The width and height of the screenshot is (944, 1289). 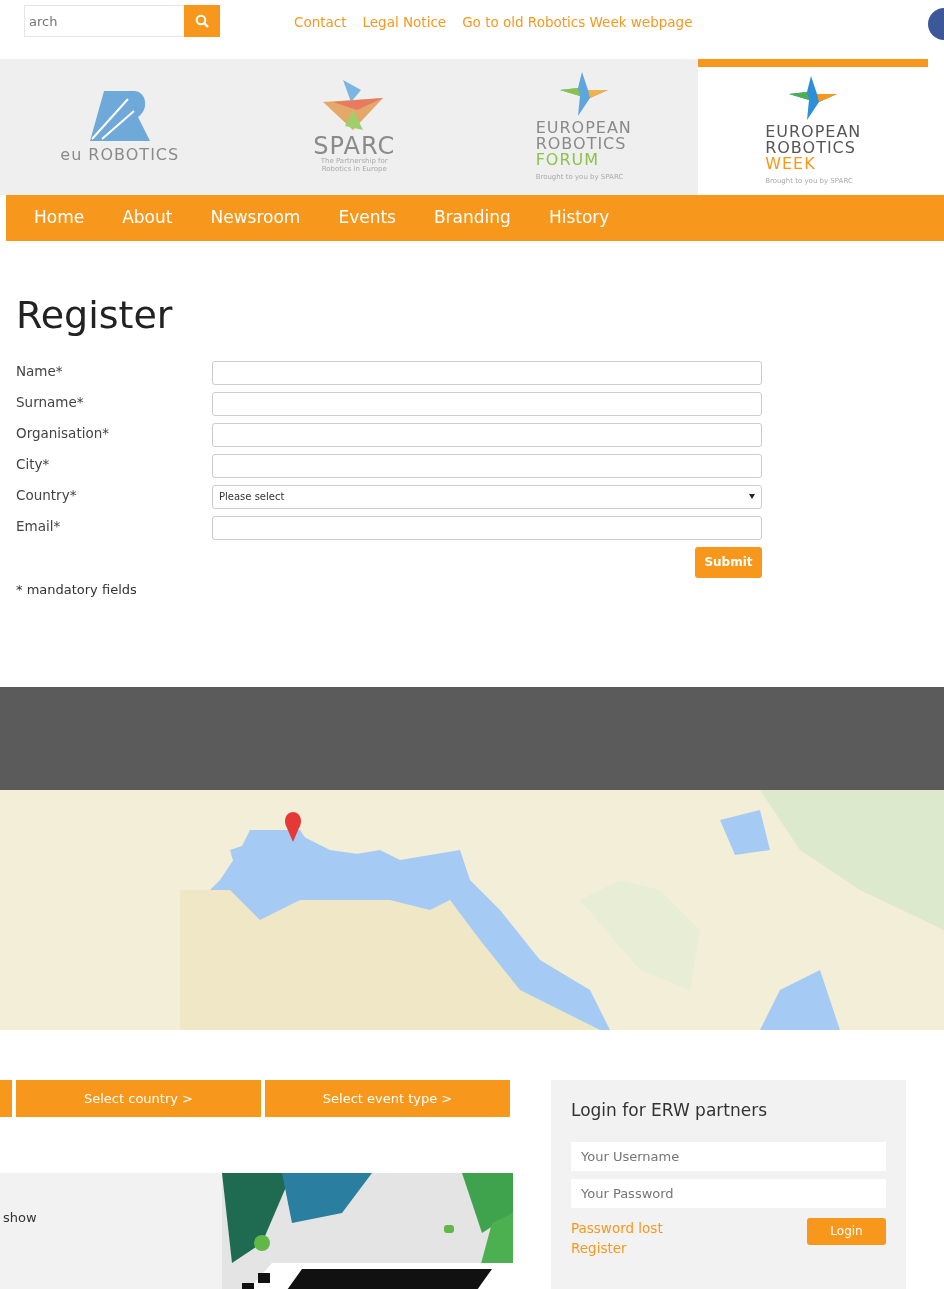 What do you see at coordinates (47, 495) in the screenshot?
I see `field-label: Country*` at bounding box center [47, 495].